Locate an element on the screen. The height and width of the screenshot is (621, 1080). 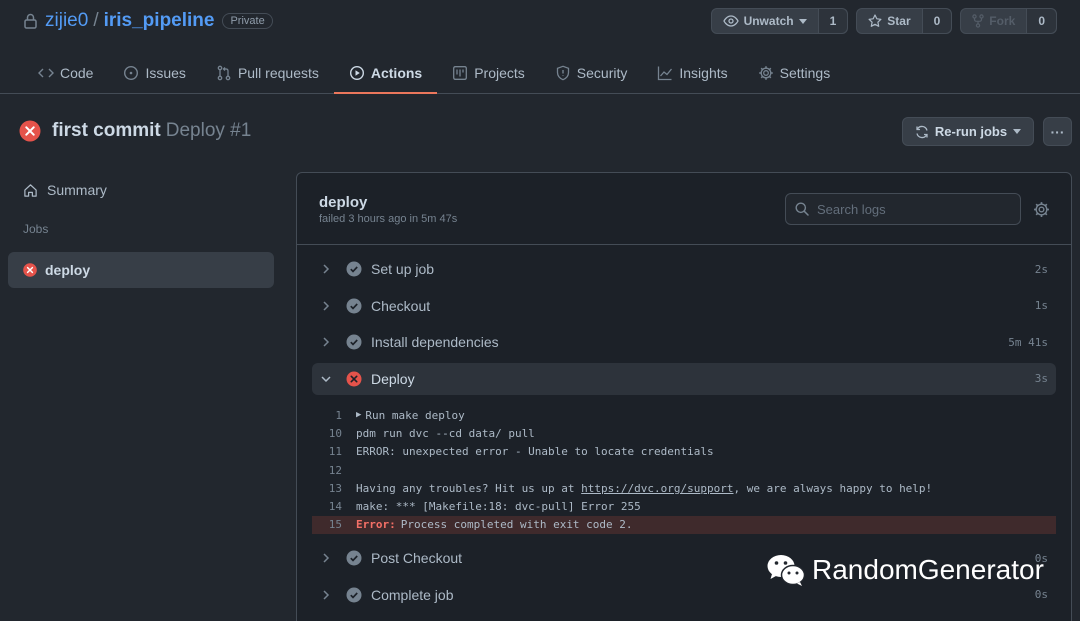
sidebar-jobs-heading: Jobs is located at coordinates (36, 229).